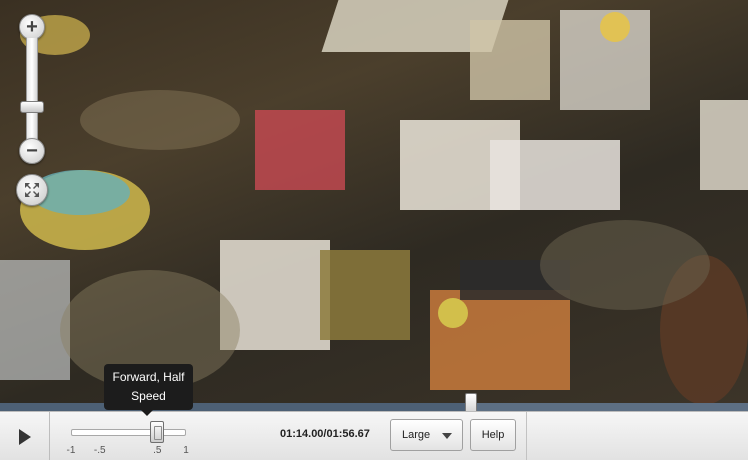 This screenshot has height=460, width=748. I want to click on help-button: Help, so click(493, 435).